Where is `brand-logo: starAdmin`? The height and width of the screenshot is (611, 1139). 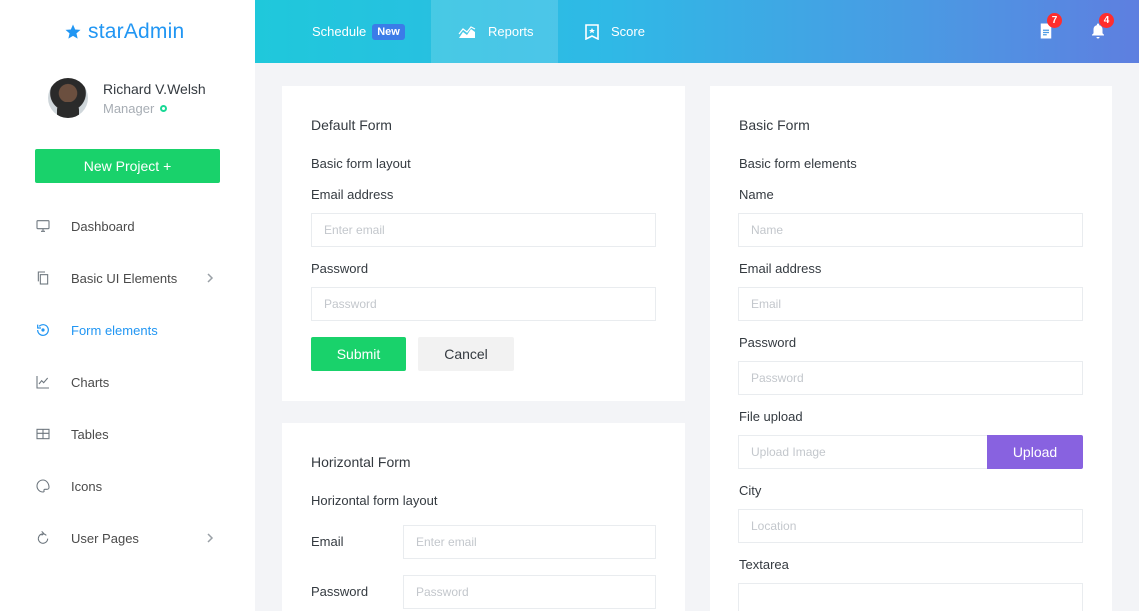 brand-logo: starAdmin is located at coordinates (124, 32).